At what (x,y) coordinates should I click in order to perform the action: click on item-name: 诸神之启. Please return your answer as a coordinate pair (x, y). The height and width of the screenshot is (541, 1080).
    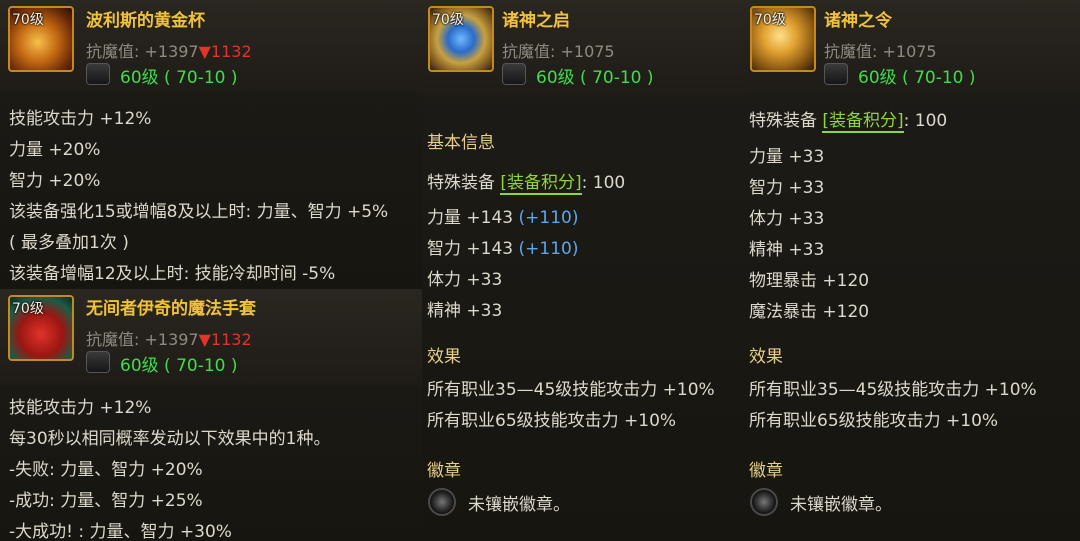
    Looking at the image, I should click on (536, 21).